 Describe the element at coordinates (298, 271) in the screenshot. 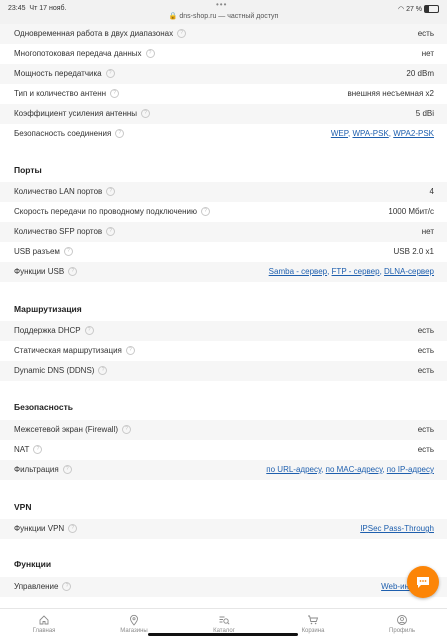

I see `samba-link: Samba - сервер` at that location.